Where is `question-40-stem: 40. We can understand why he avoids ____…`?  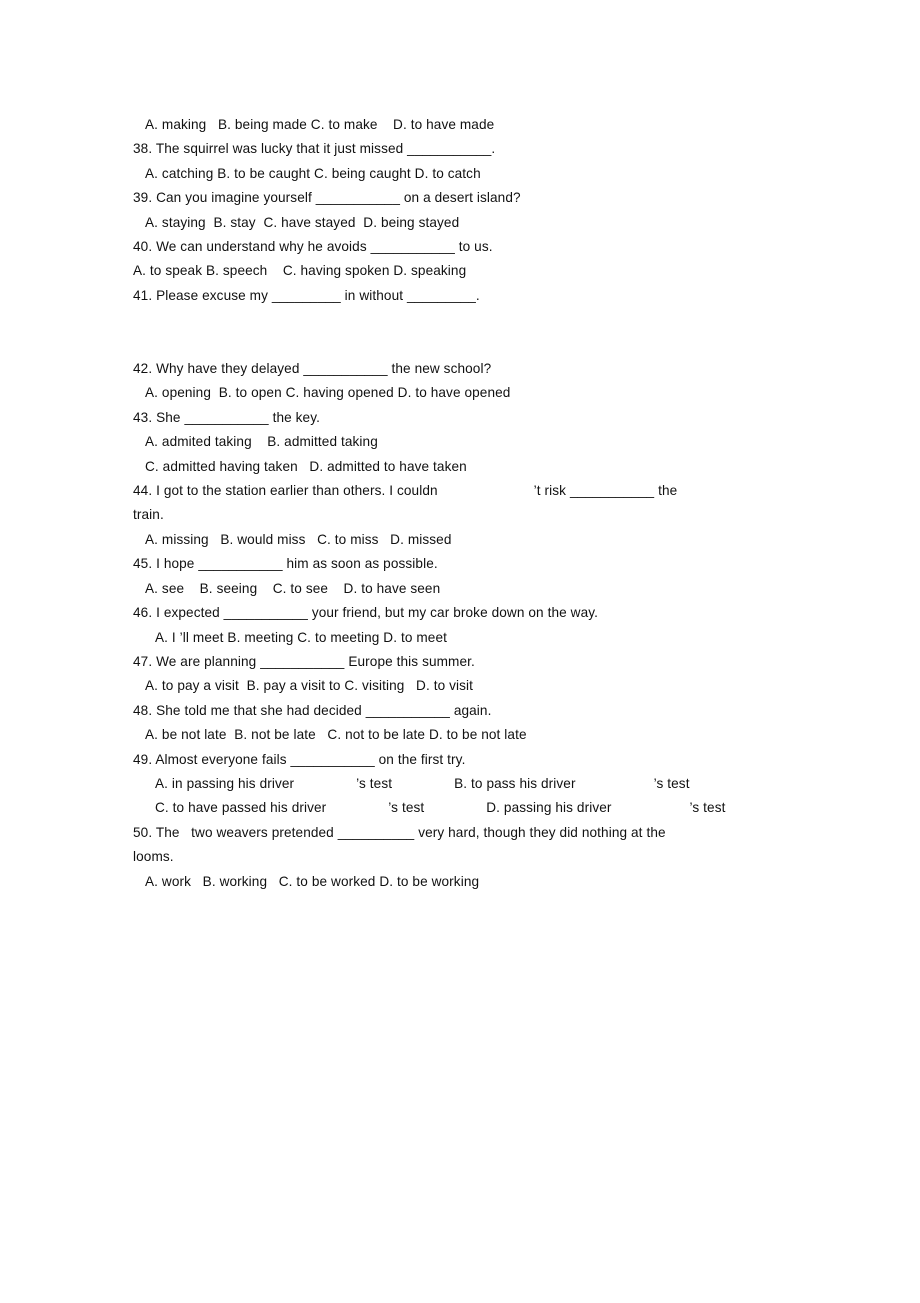 question-40-stem: 40. We can understand why he avoids ____… is located at coordinates (313, 247).